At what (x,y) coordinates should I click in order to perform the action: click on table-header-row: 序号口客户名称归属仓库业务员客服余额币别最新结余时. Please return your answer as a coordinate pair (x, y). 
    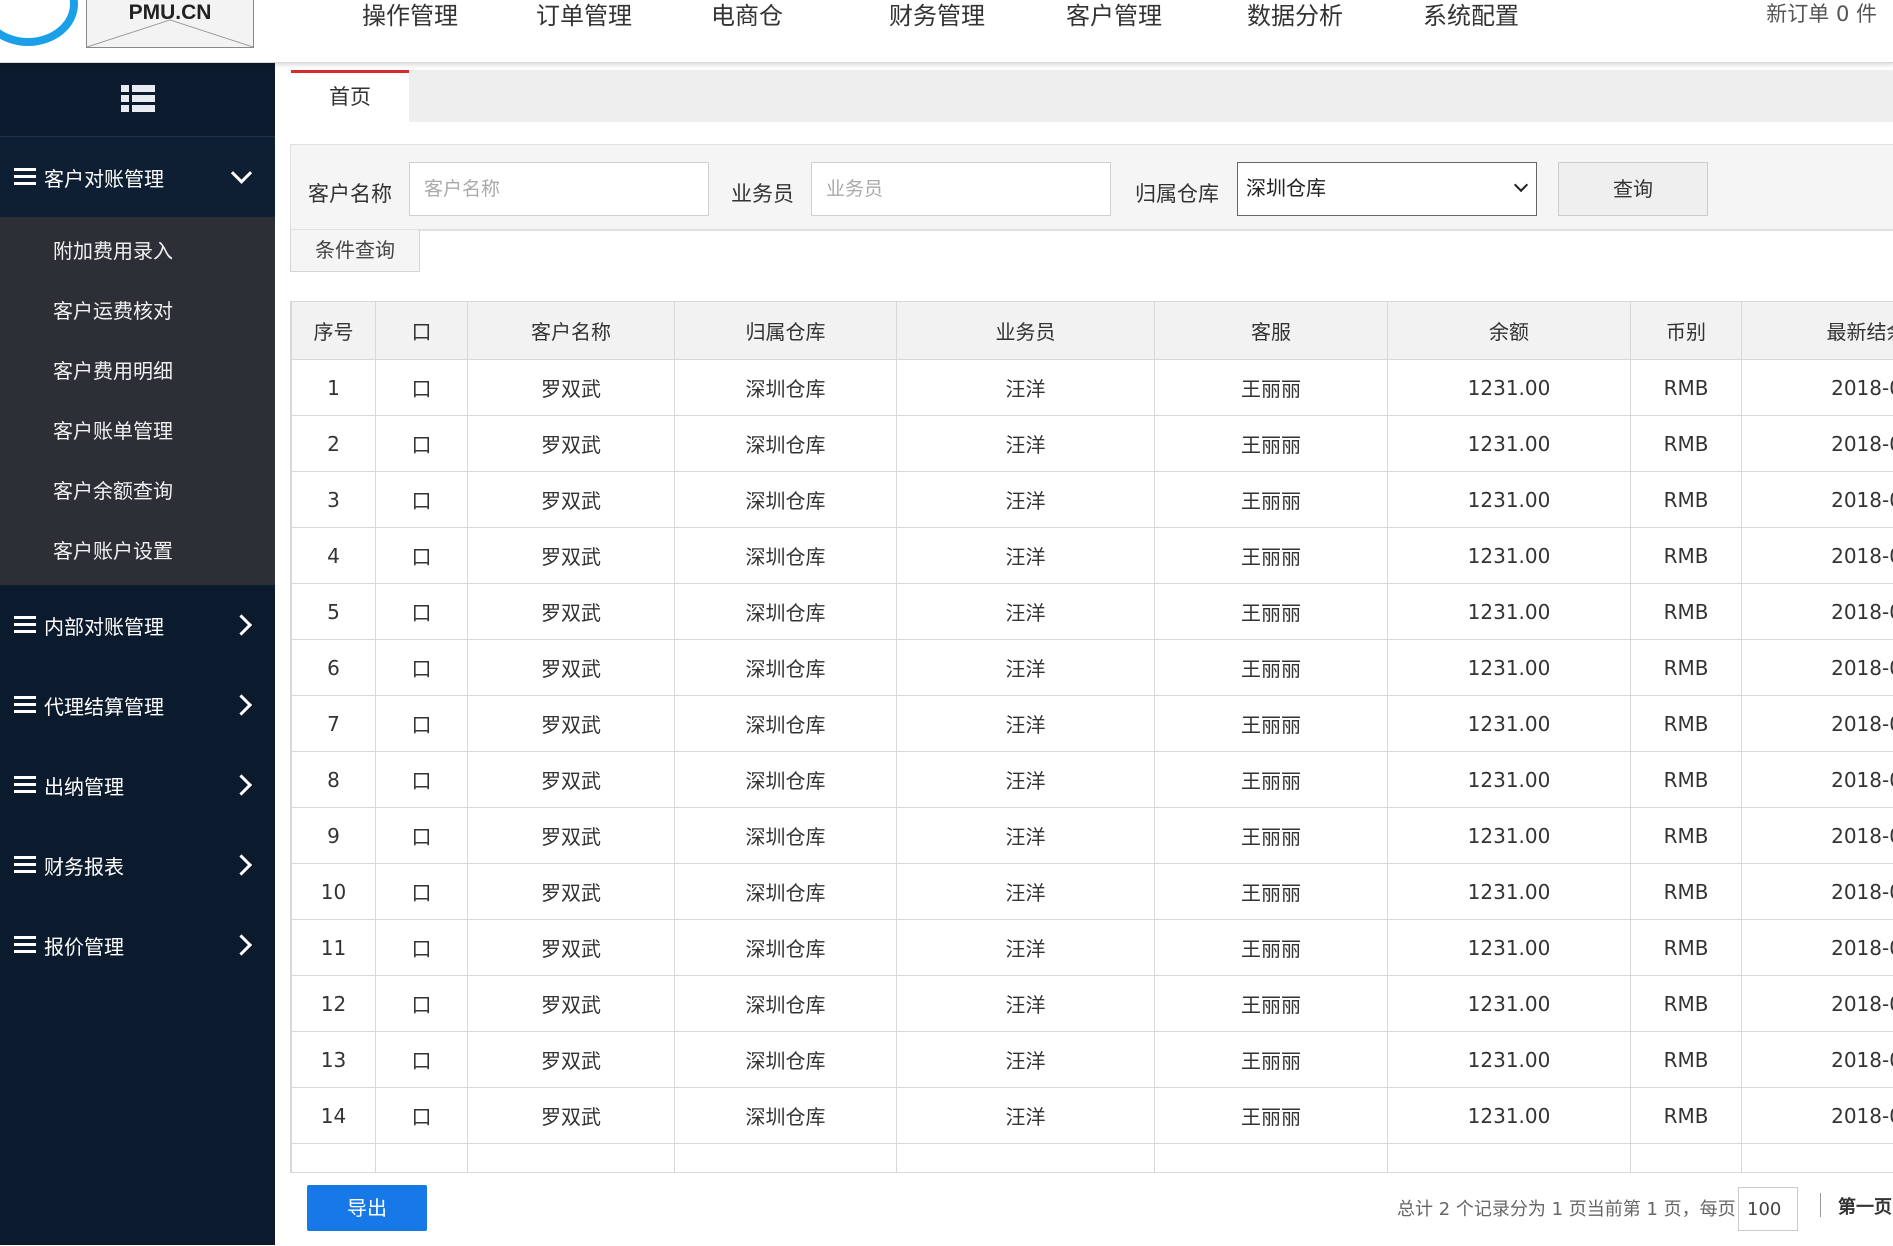
    Looking at the image, I should click on (1092, 331).